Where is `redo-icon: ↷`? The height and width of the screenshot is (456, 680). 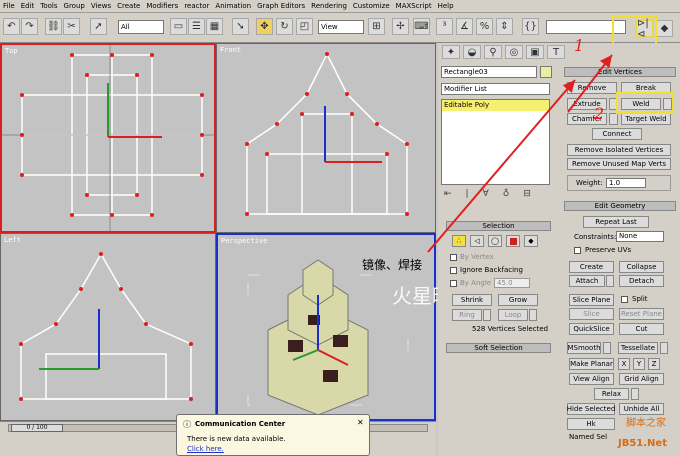 redo-icon: ↷ is located at coordinates (29, 26).